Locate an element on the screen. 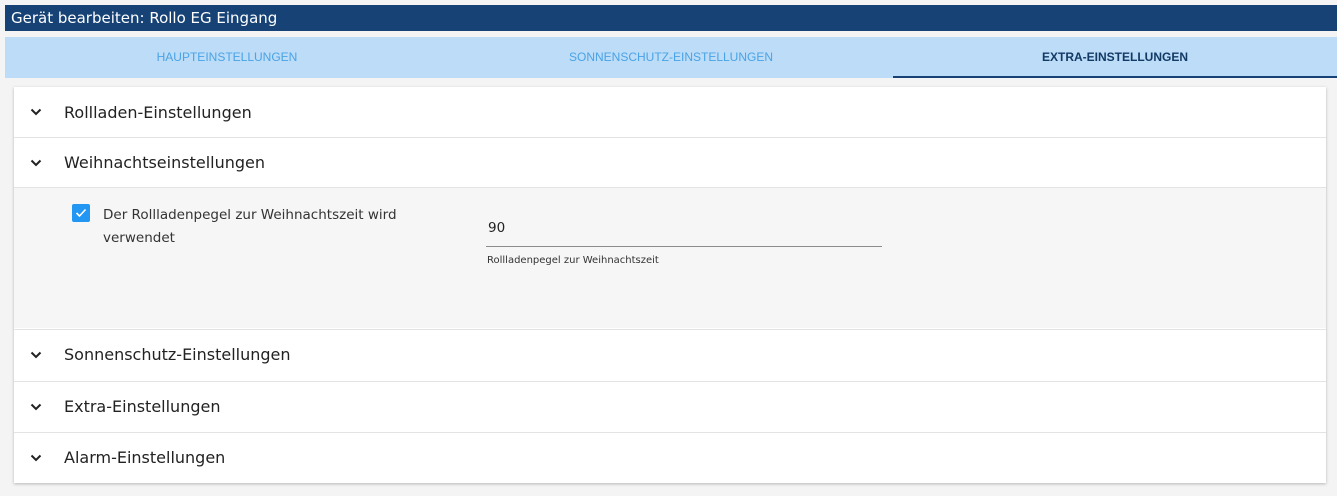  christmas-level-checkbox is located at coordinates (81, 213).